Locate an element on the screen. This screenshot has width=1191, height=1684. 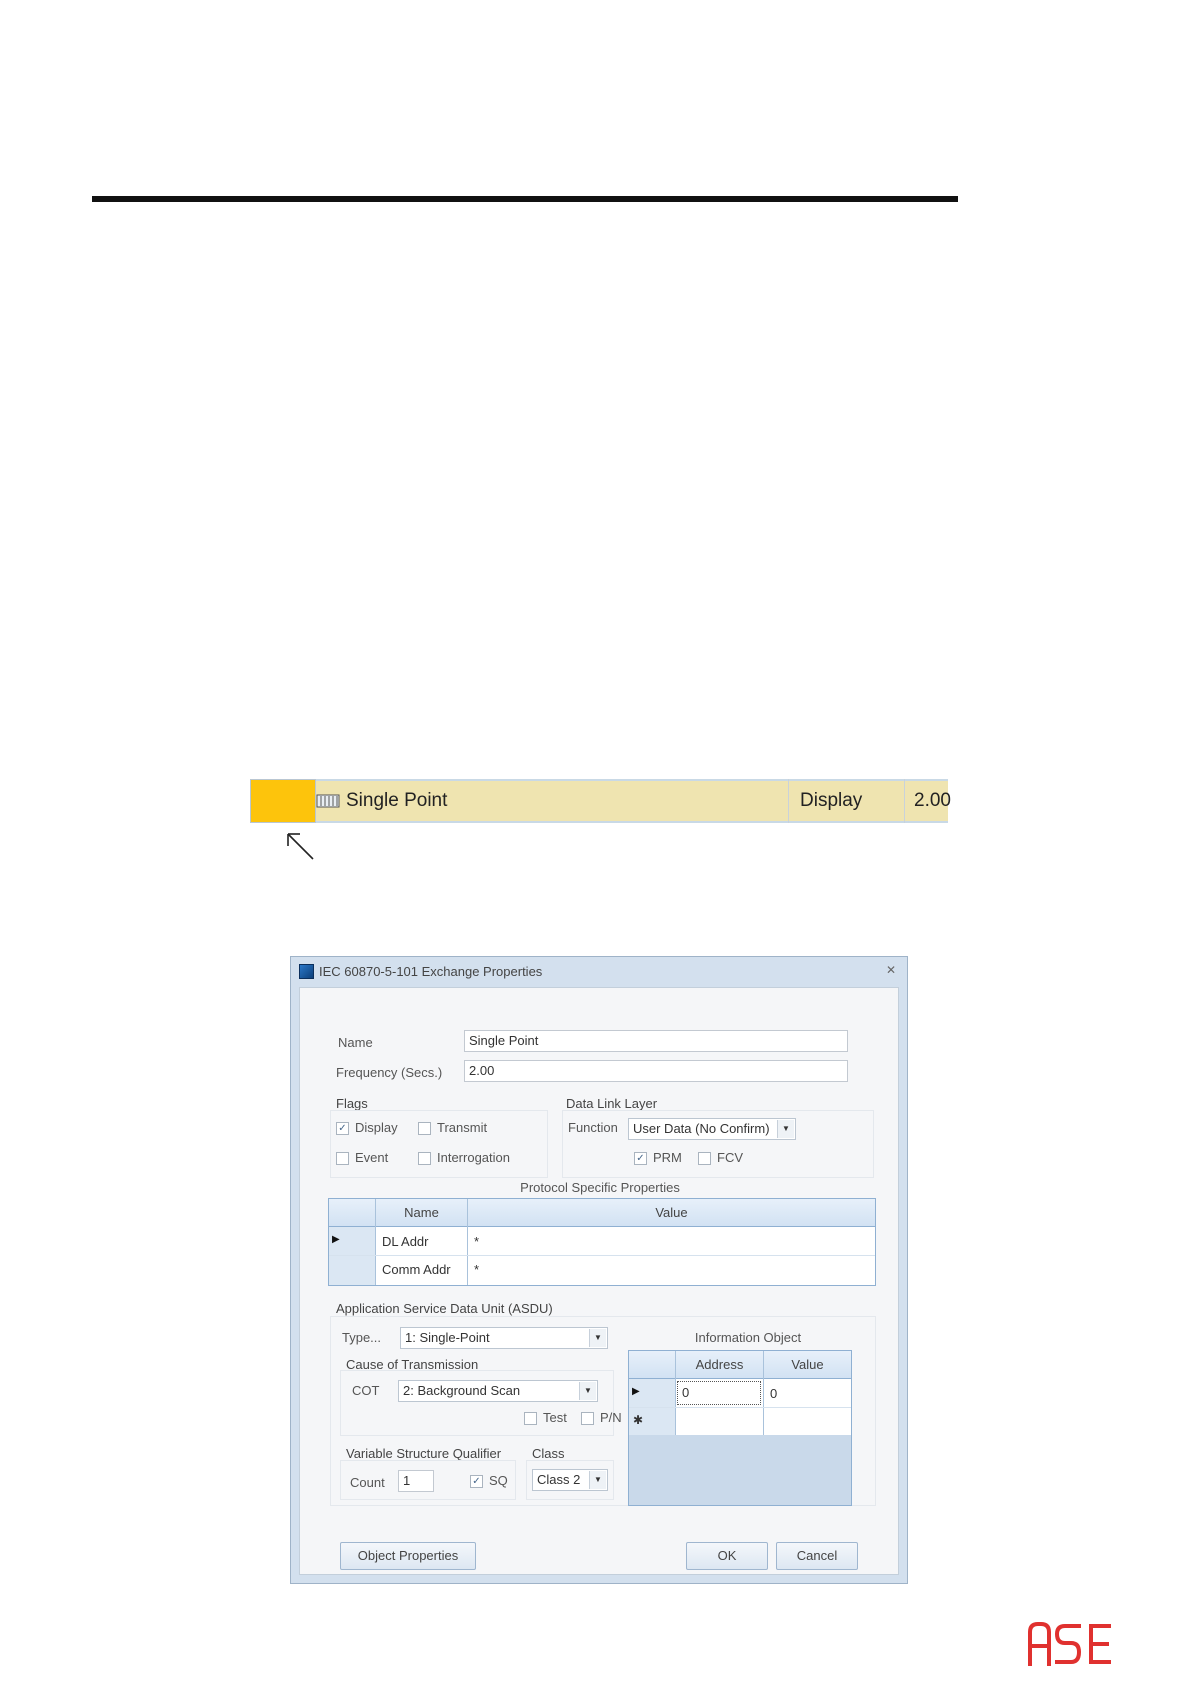
table-row-value: 0 is located at coordinates (773, 1393).